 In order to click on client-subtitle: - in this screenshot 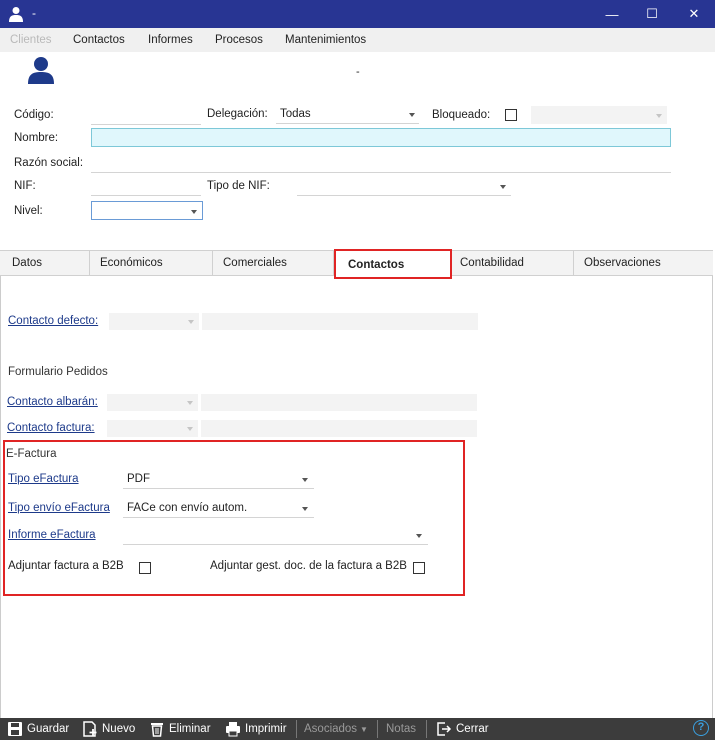, I will do `click(358, 72)`.